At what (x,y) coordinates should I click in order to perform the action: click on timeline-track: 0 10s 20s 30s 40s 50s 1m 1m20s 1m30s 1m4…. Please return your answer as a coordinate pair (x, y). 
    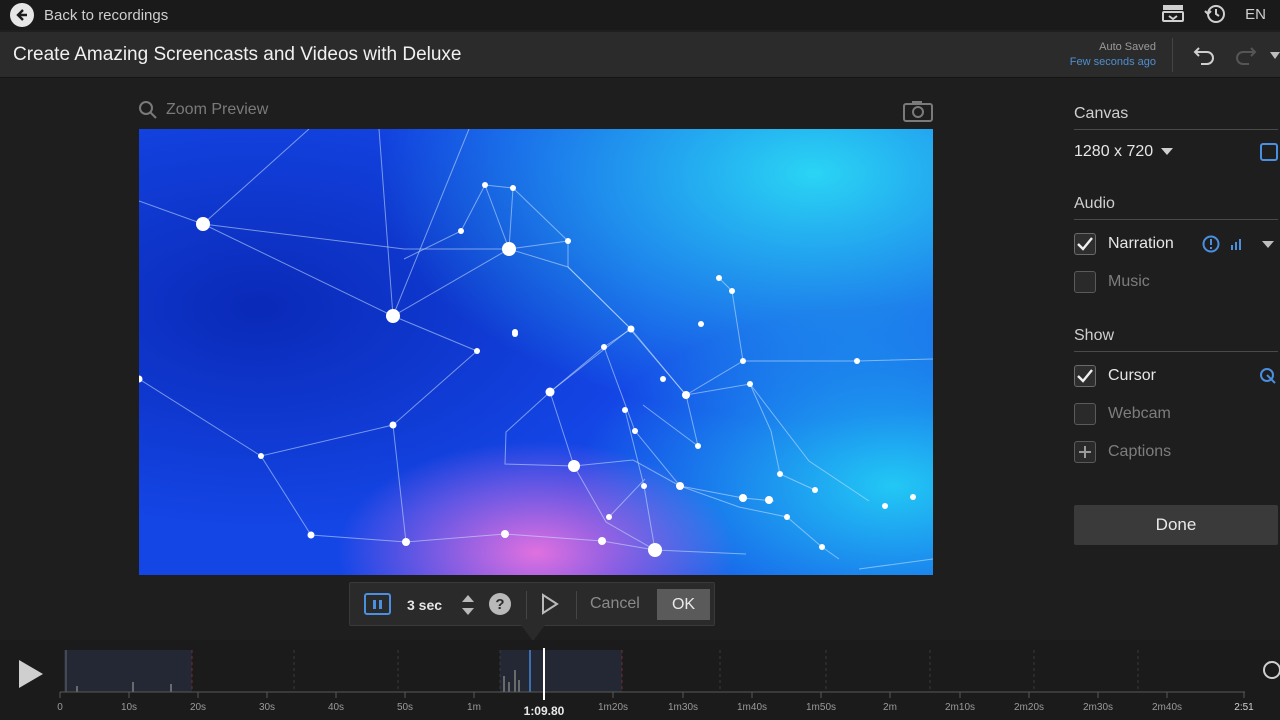
    Looking at the image, I should click on (655, 683).